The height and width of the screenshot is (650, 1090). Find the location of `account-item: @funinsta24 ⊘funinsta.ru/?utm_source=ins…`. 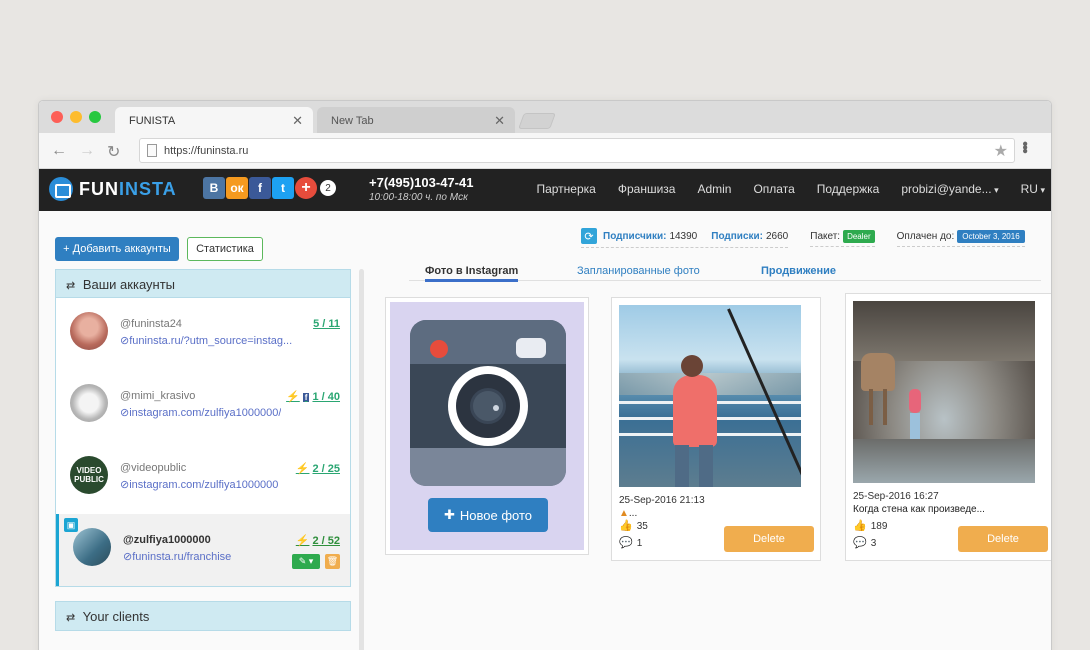

account-item: @funinsta24 ⊘funinsta.ru/?utm_source=ins… is located at coordinates (203, 334).